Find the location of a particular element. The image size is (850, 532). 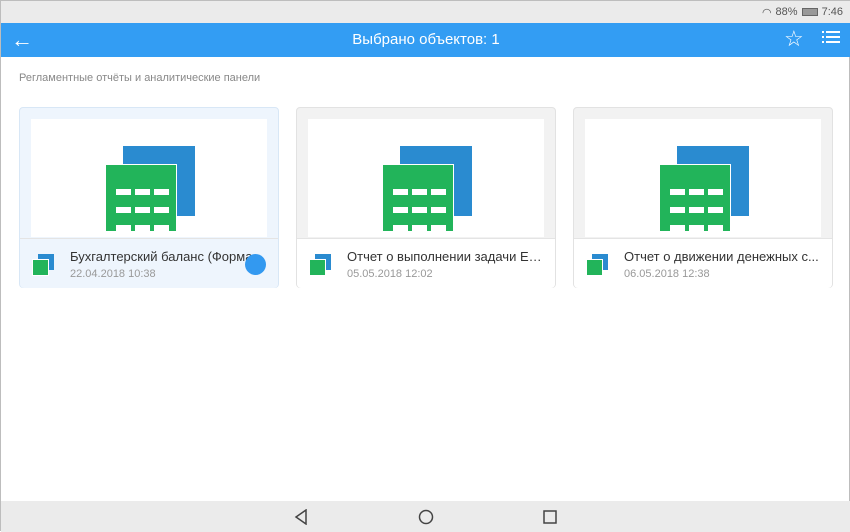

app-bar: ← Выбрано объектов: 1 ☆ is located at coordinates (425, 40).